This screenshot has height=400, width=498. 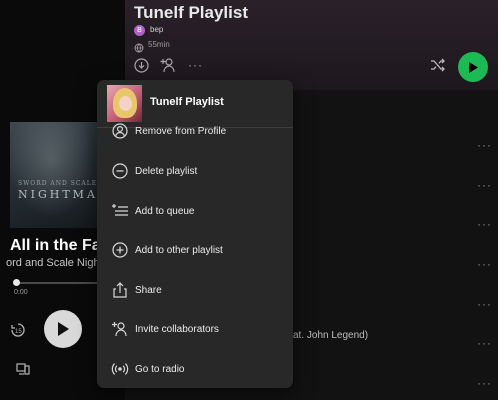 I want to click on menu-item-label: Delete playlist, so click(x=166, y=171).